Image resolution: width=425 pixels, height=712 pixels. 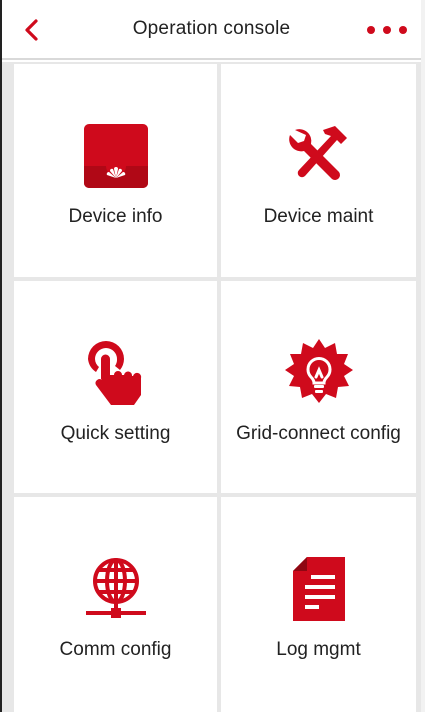 I want to click on grid-connect-config-label: Grid-connect config, so click(x=318, y=433).